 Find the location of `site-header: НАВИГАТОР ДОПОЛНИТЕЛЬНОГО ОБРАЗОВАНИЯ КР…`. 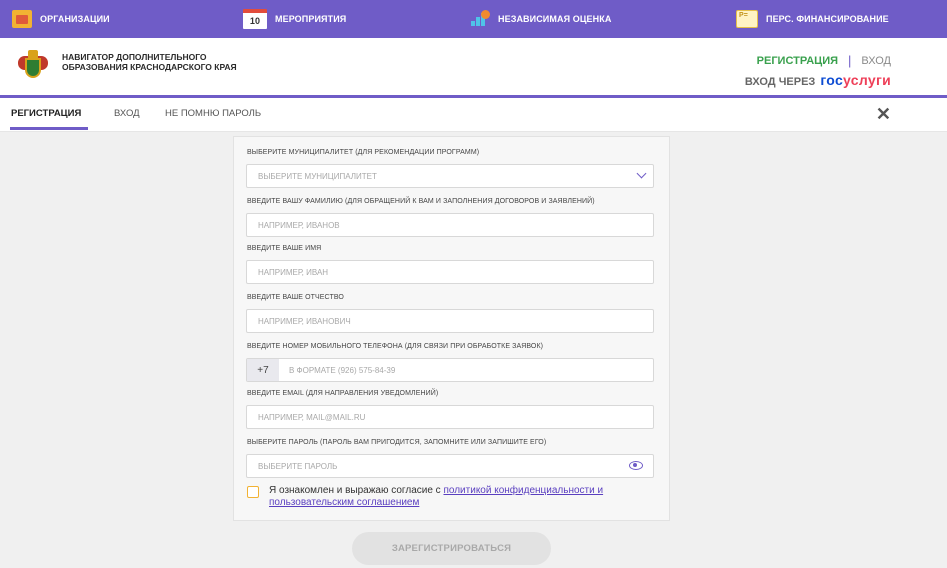

site-header: НАВИГАТОР ДОПОЛНИТЕЛЬНОГО ОБРАЗОВАНИЯ КР… is located at coordinates (473, 66).